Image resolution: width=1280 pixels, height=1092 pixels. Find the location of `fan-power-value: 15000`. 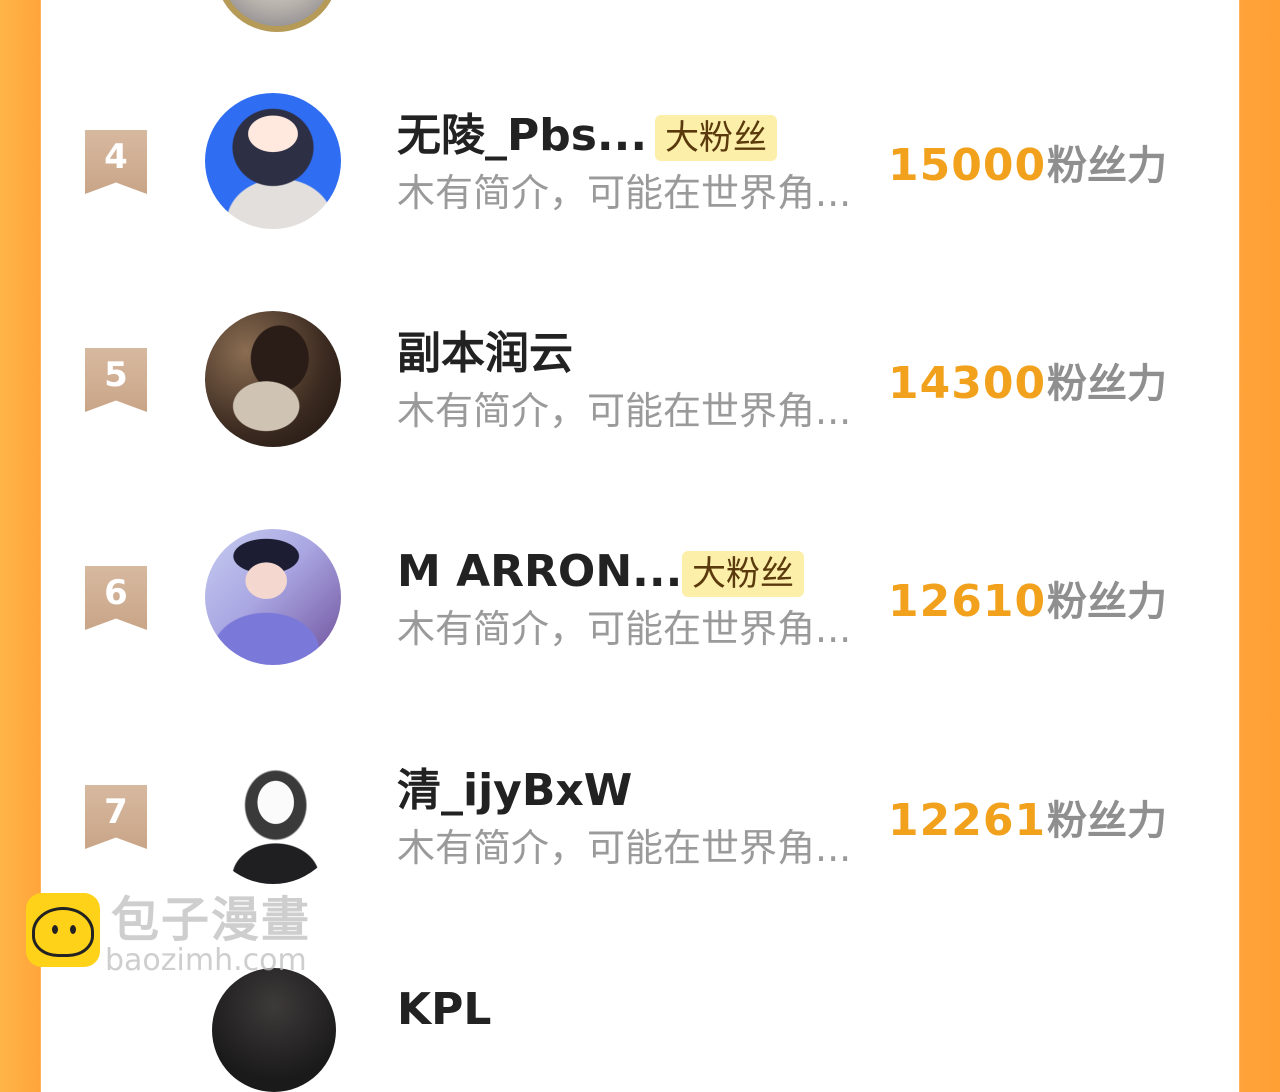

fan-power-value: 15000 is located at coordinates (967, 165).